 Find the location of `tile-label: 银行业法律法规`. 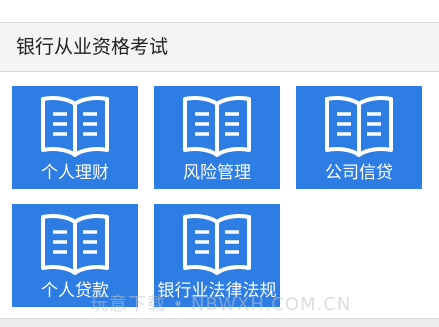

tile-label: 银行业法律法规 is located at coordinates (217, 291).